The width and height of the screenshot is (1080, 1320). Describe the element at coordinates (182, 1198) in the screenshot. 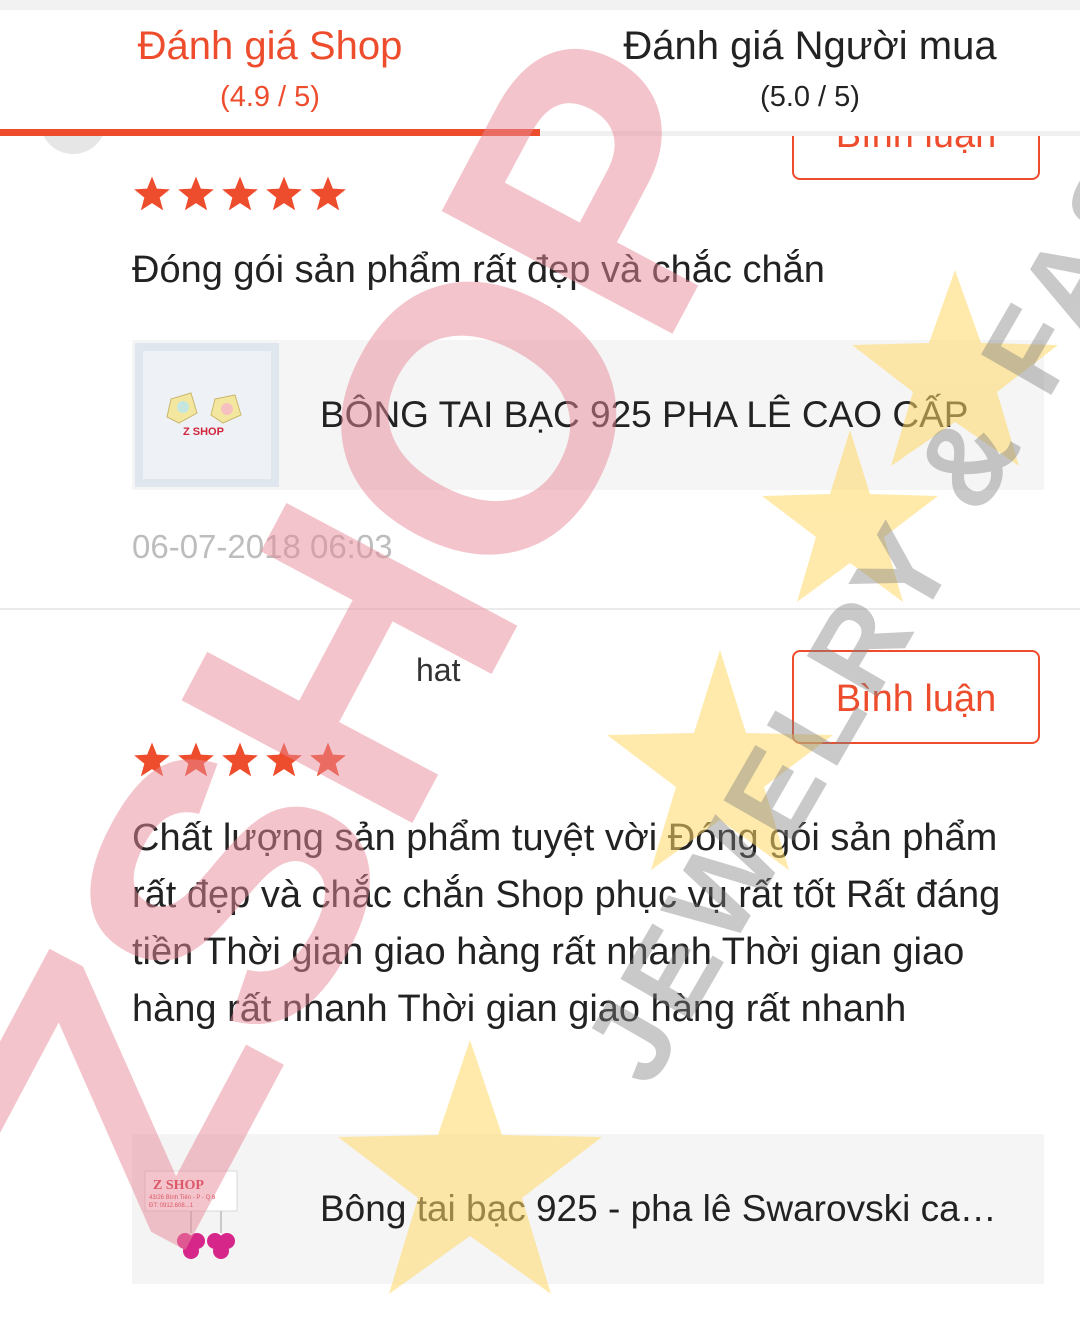

I see `thumb-address-text: 43/26 Bình Tiên - P - Q.6` at that location.